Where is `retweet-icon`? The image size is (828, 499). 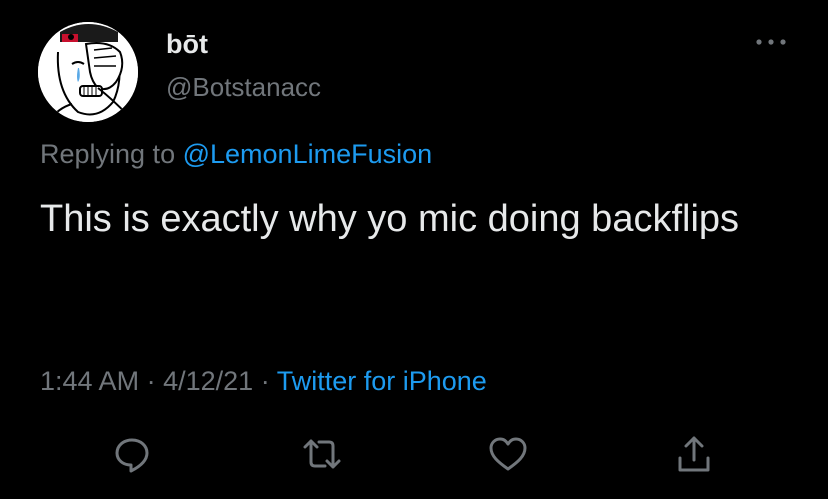
retweet-icon is located at coordinates (322, 454).